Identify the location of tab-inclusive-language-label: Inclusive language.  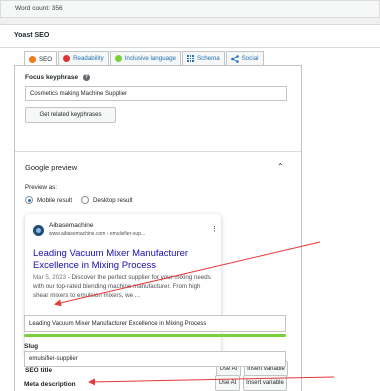
(150, 58).